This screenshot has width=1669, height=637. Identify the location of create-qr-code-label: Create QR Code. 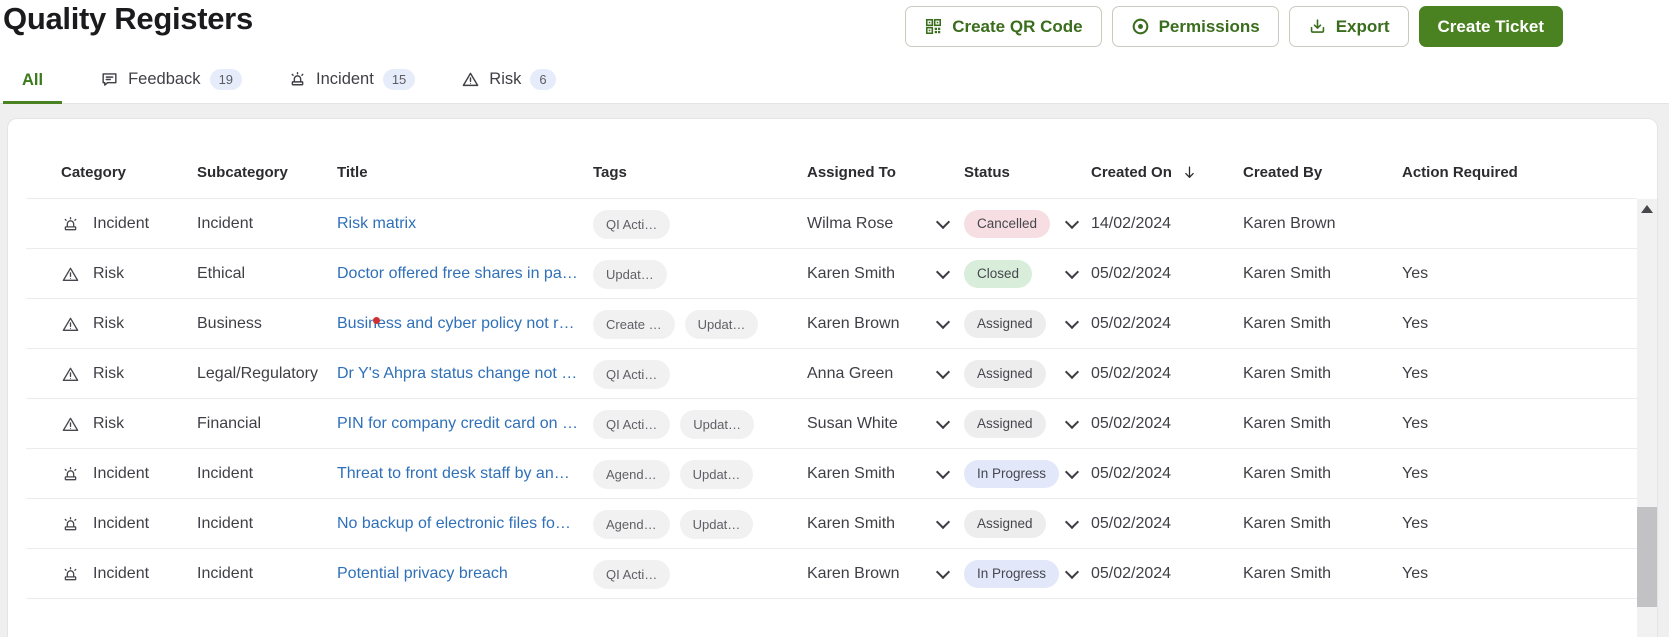
(1017, 26).